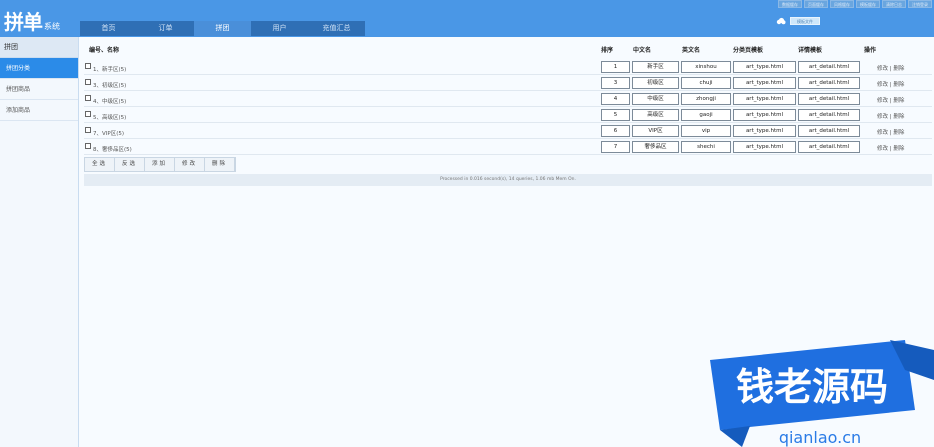 The width and height of the screenshot is (934, 447). Describe the element at coordinates (39, 68) in the screenshot. I see `sidebar-item-group-category: 拼团分类` at that location.